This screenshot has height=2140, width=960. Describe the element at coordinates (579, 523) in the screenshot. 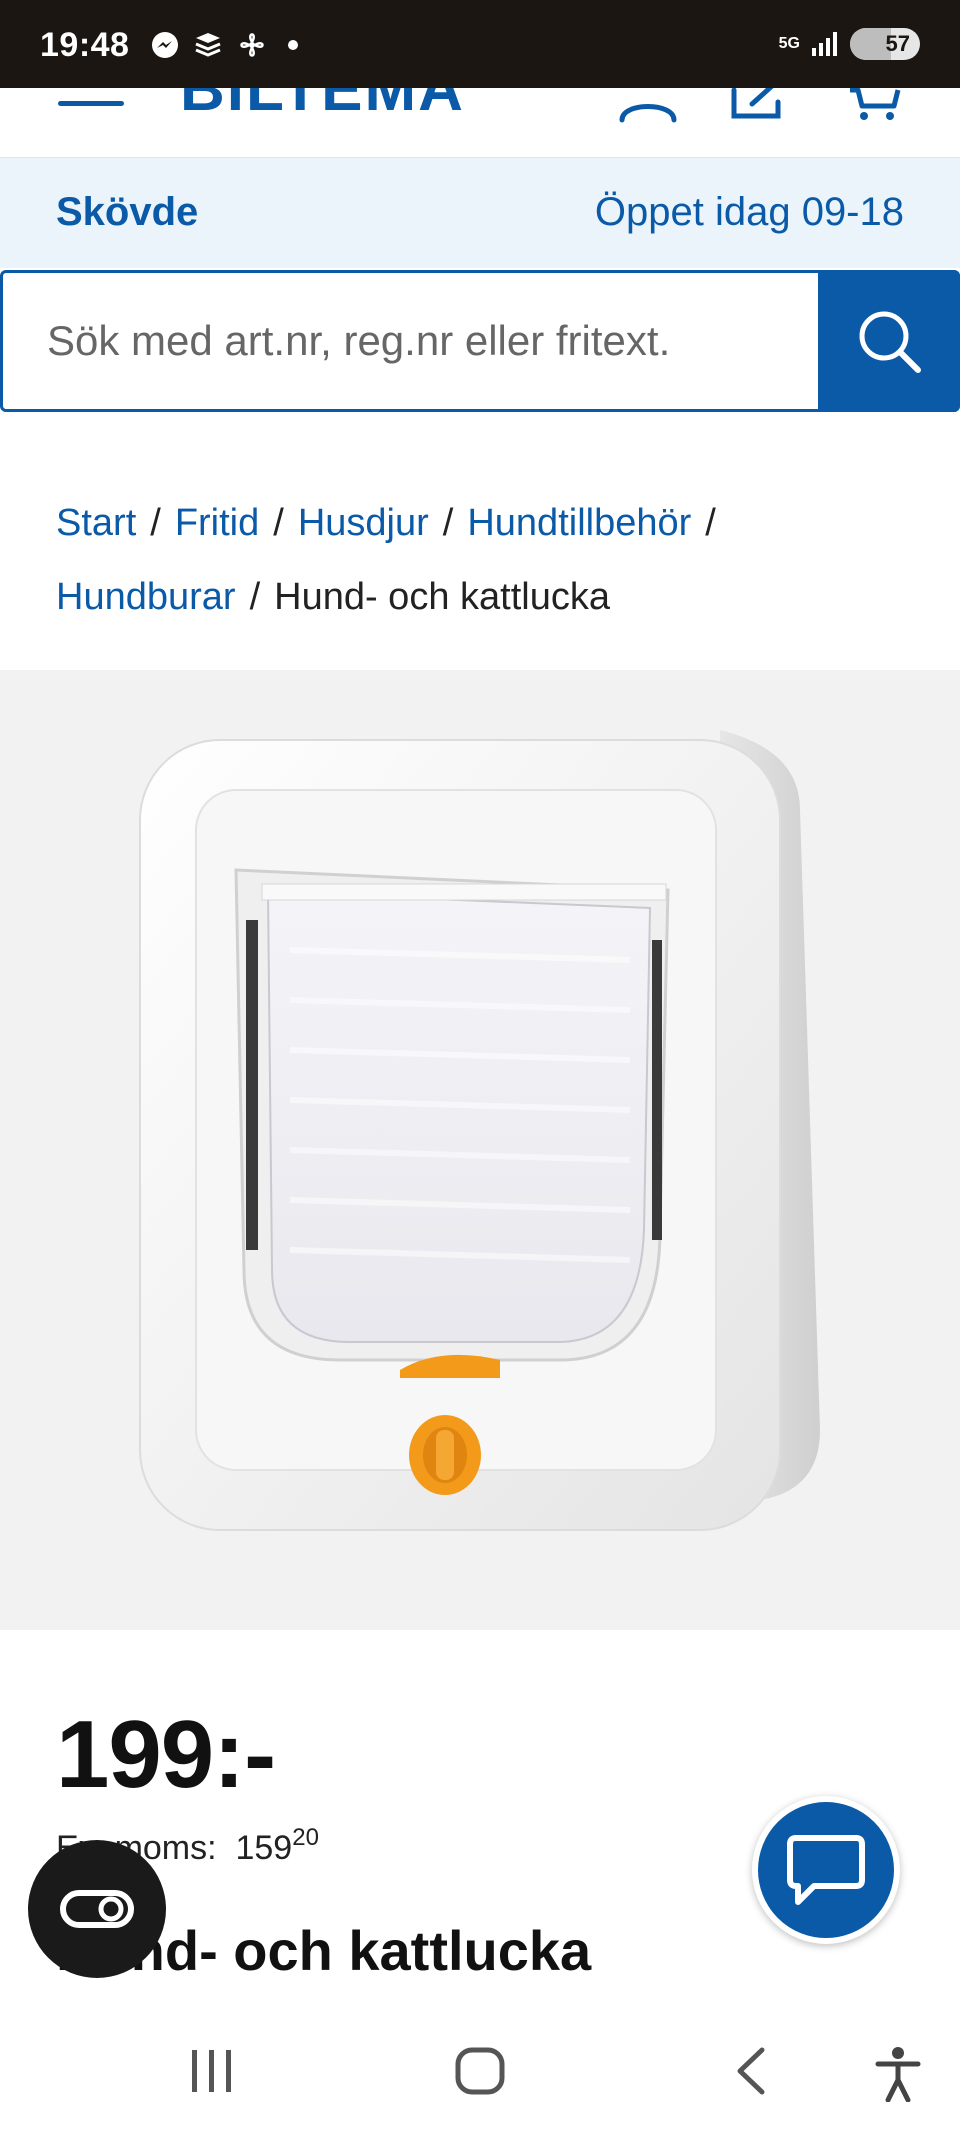

I see `breadcrumb-item-hundtillbehor: Hundtillbehör` at that location.